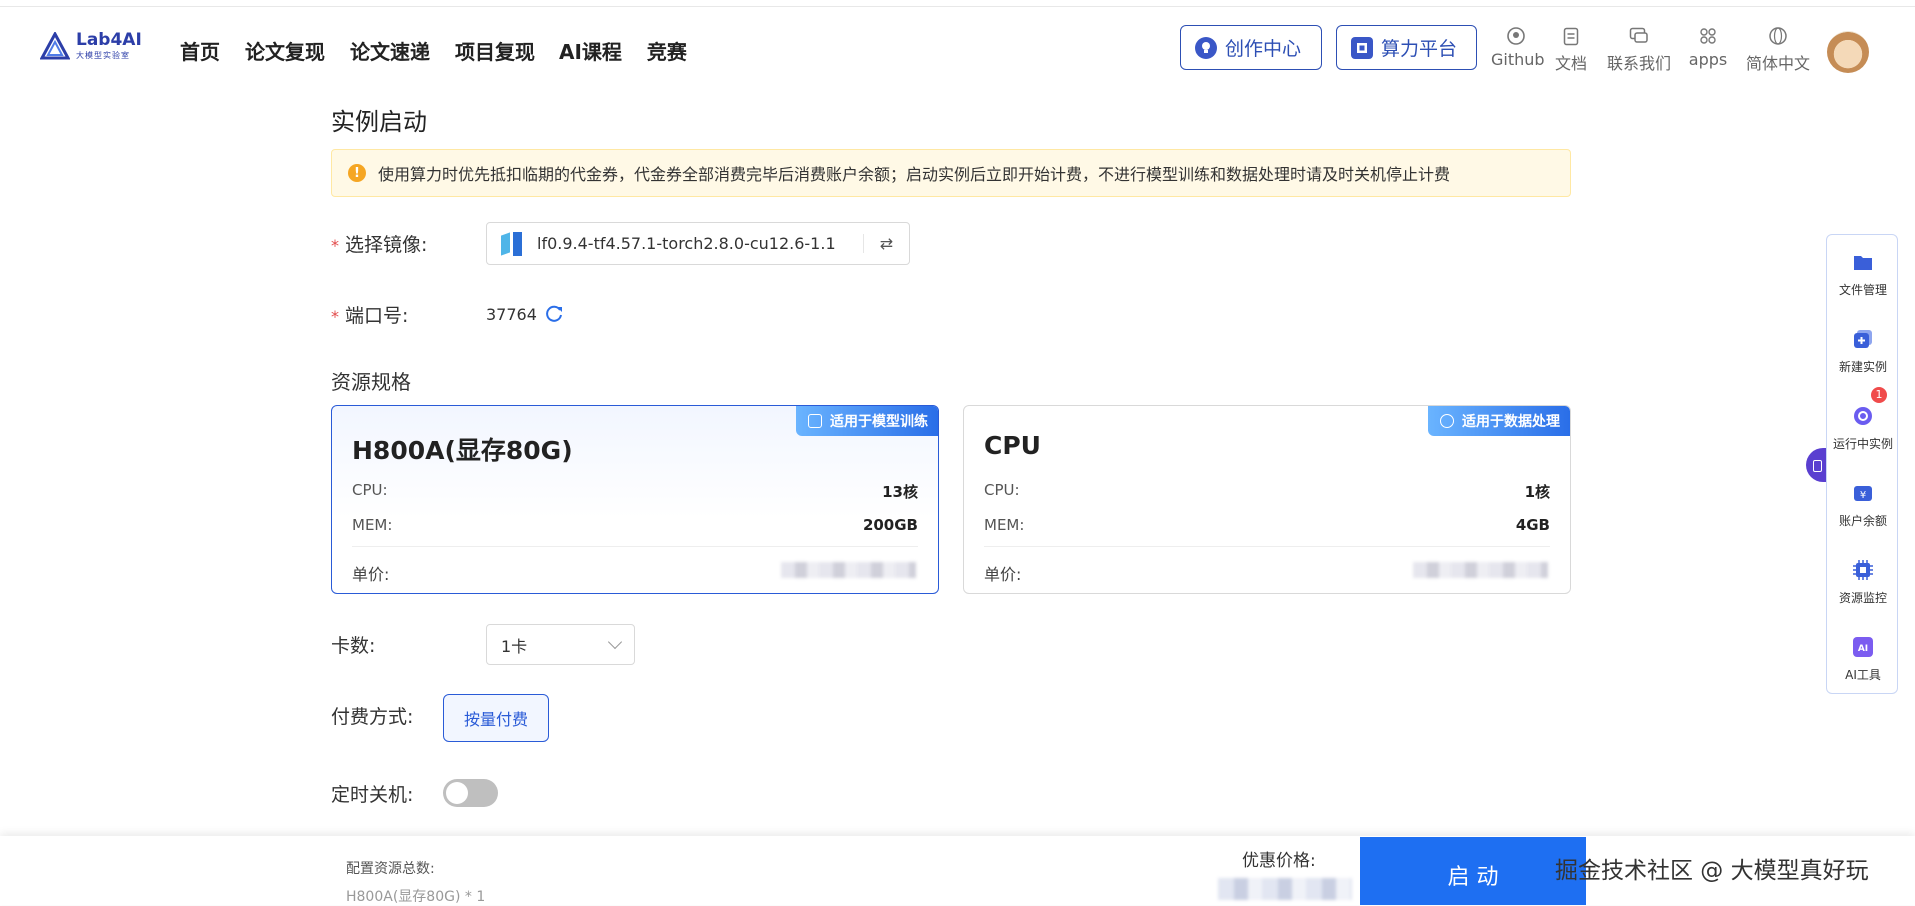 The image size is (1915, 906). What do you see at coordinates (1862, 464) in the screenshot?
I see `quick-tools-sidebar: 文件管理 新建实例 1 运行中实例 ¥ 账户余额 资源监控 AI AI工具` at bounding box center [1862, 464].